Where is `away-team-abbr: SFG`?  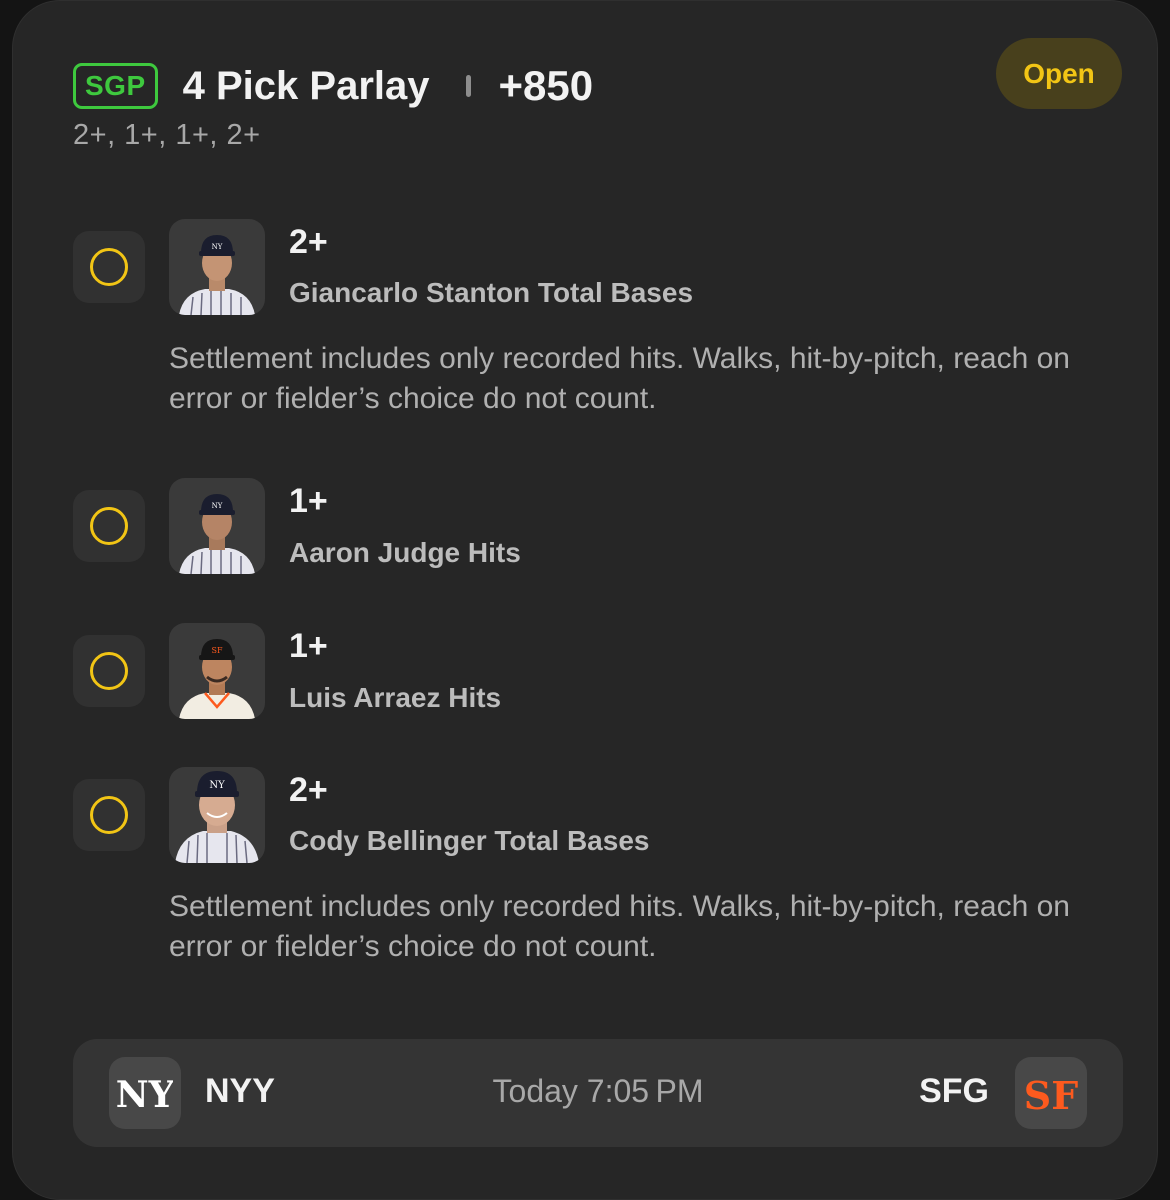
away-team-abbr: SFG is located at coordinates (954, 1091).